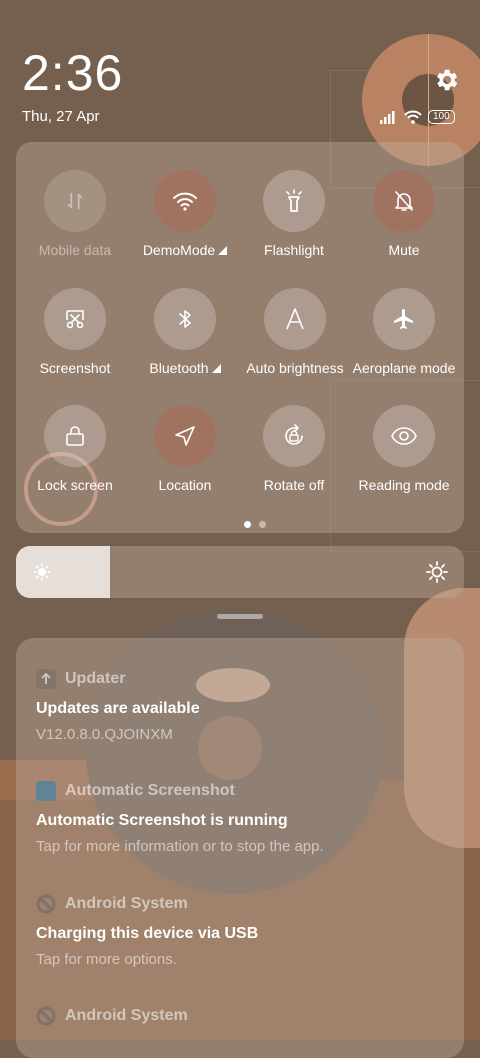 The width and height of the screenshot is (480, 1058). What do you see at coordinates (247, 524) in the screenshot?
I see `page-dot-active` at bounding box center [247, 524].